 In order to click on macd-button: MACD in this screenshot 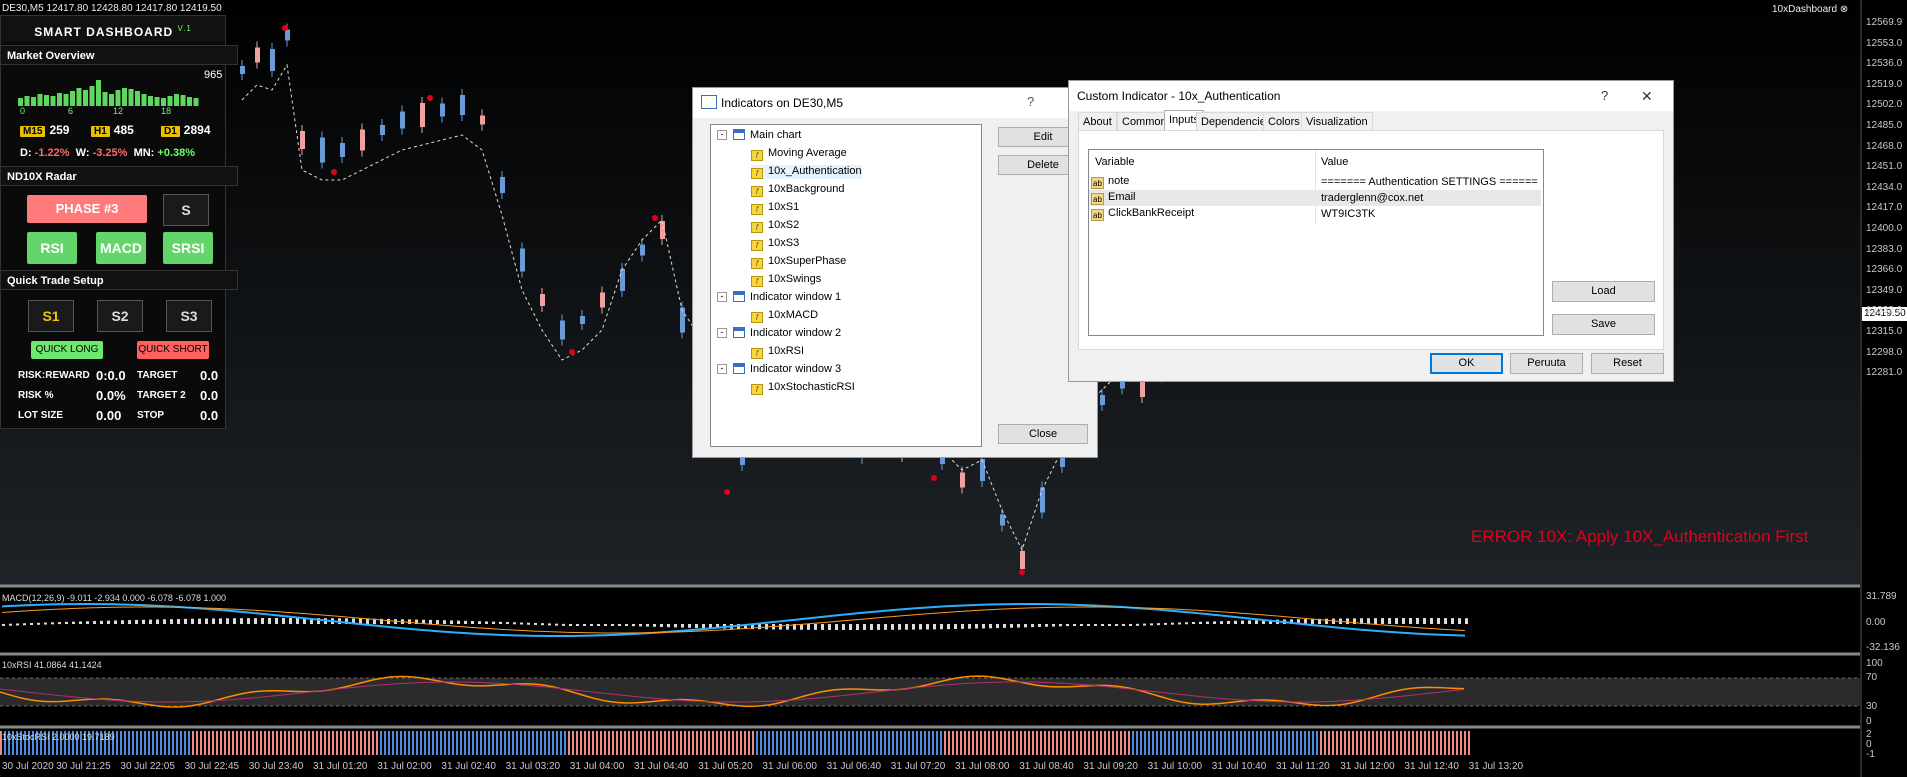, I will do `click(121, 248)`.